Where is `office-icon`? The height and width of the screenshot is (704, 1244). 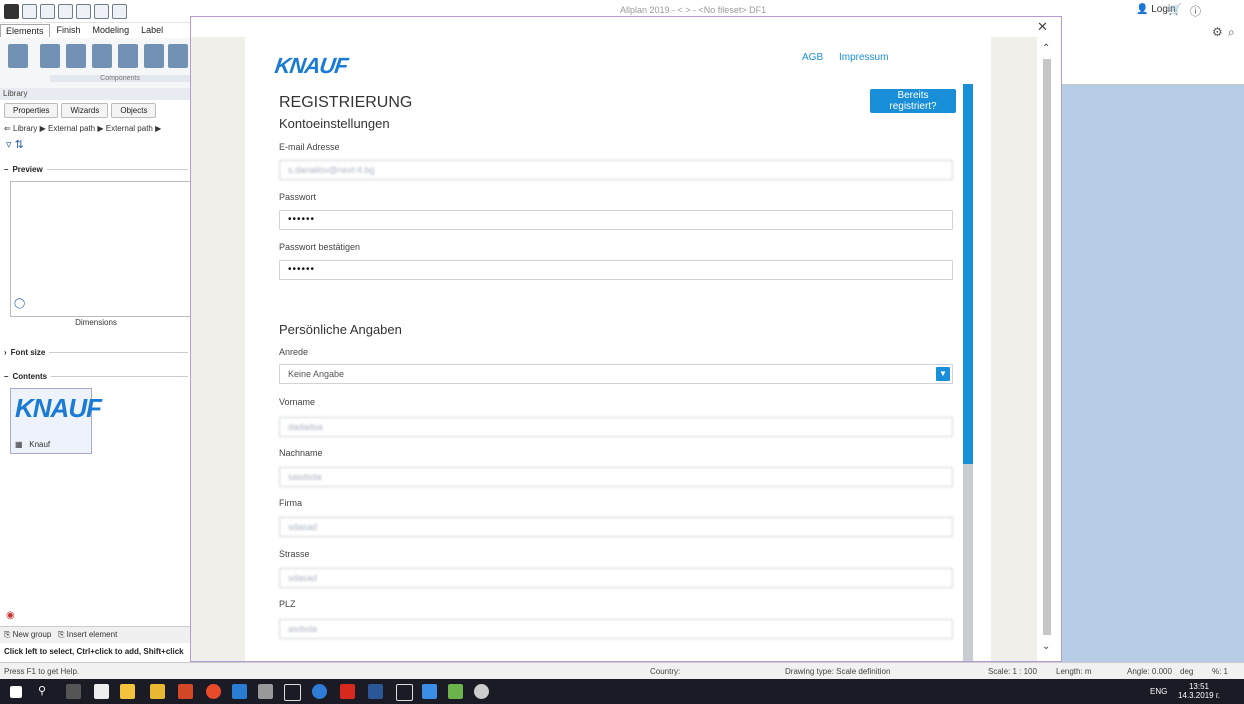 office-icon is located at coordinates (185, 691).